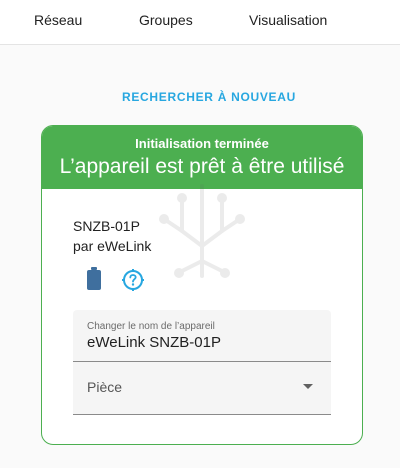 The width and height of the screenshot is (400, 468). What do you see at coordinates (202, 342) in the screenshot?
I see `device-name-input` at bounding box center [202, 342].